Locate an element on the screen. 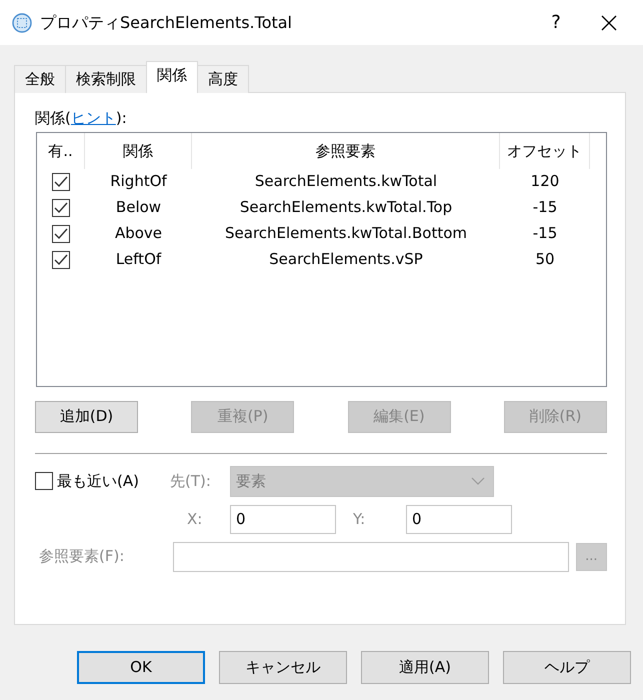 This screenshot has height=700, width=643. reference-field is located at coordinates (370, 557).